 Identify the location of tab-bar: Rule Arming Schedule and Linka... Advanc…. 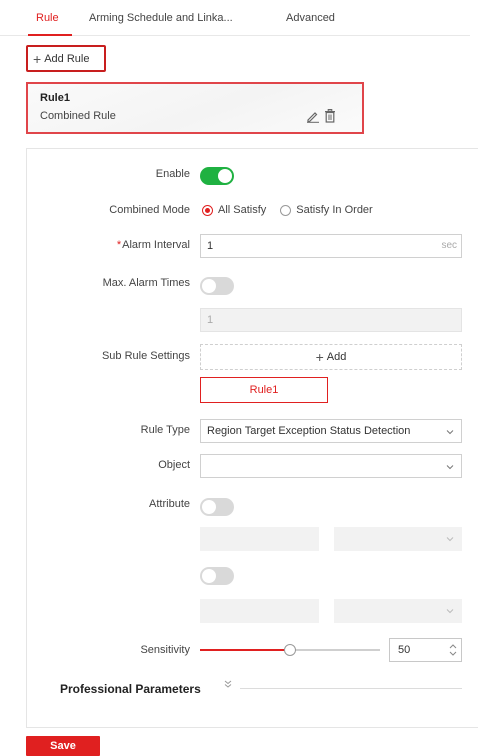
(235, 18).